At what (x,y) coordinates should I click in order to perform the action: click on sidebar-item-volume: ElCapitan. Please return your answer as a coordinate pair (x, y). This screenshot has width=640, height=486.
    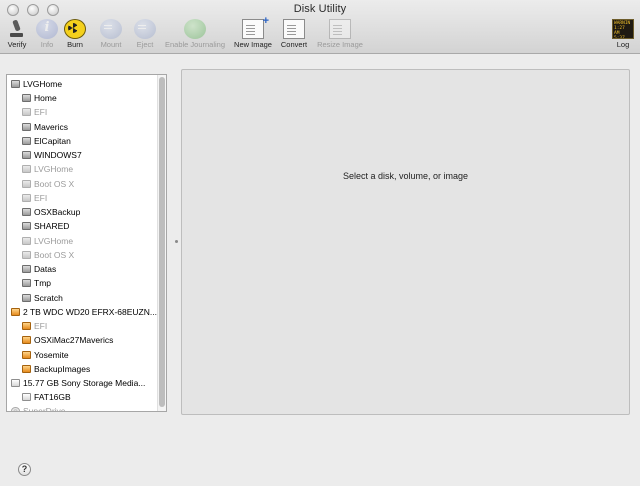
    Looking at the image, I should click on (82, 141).